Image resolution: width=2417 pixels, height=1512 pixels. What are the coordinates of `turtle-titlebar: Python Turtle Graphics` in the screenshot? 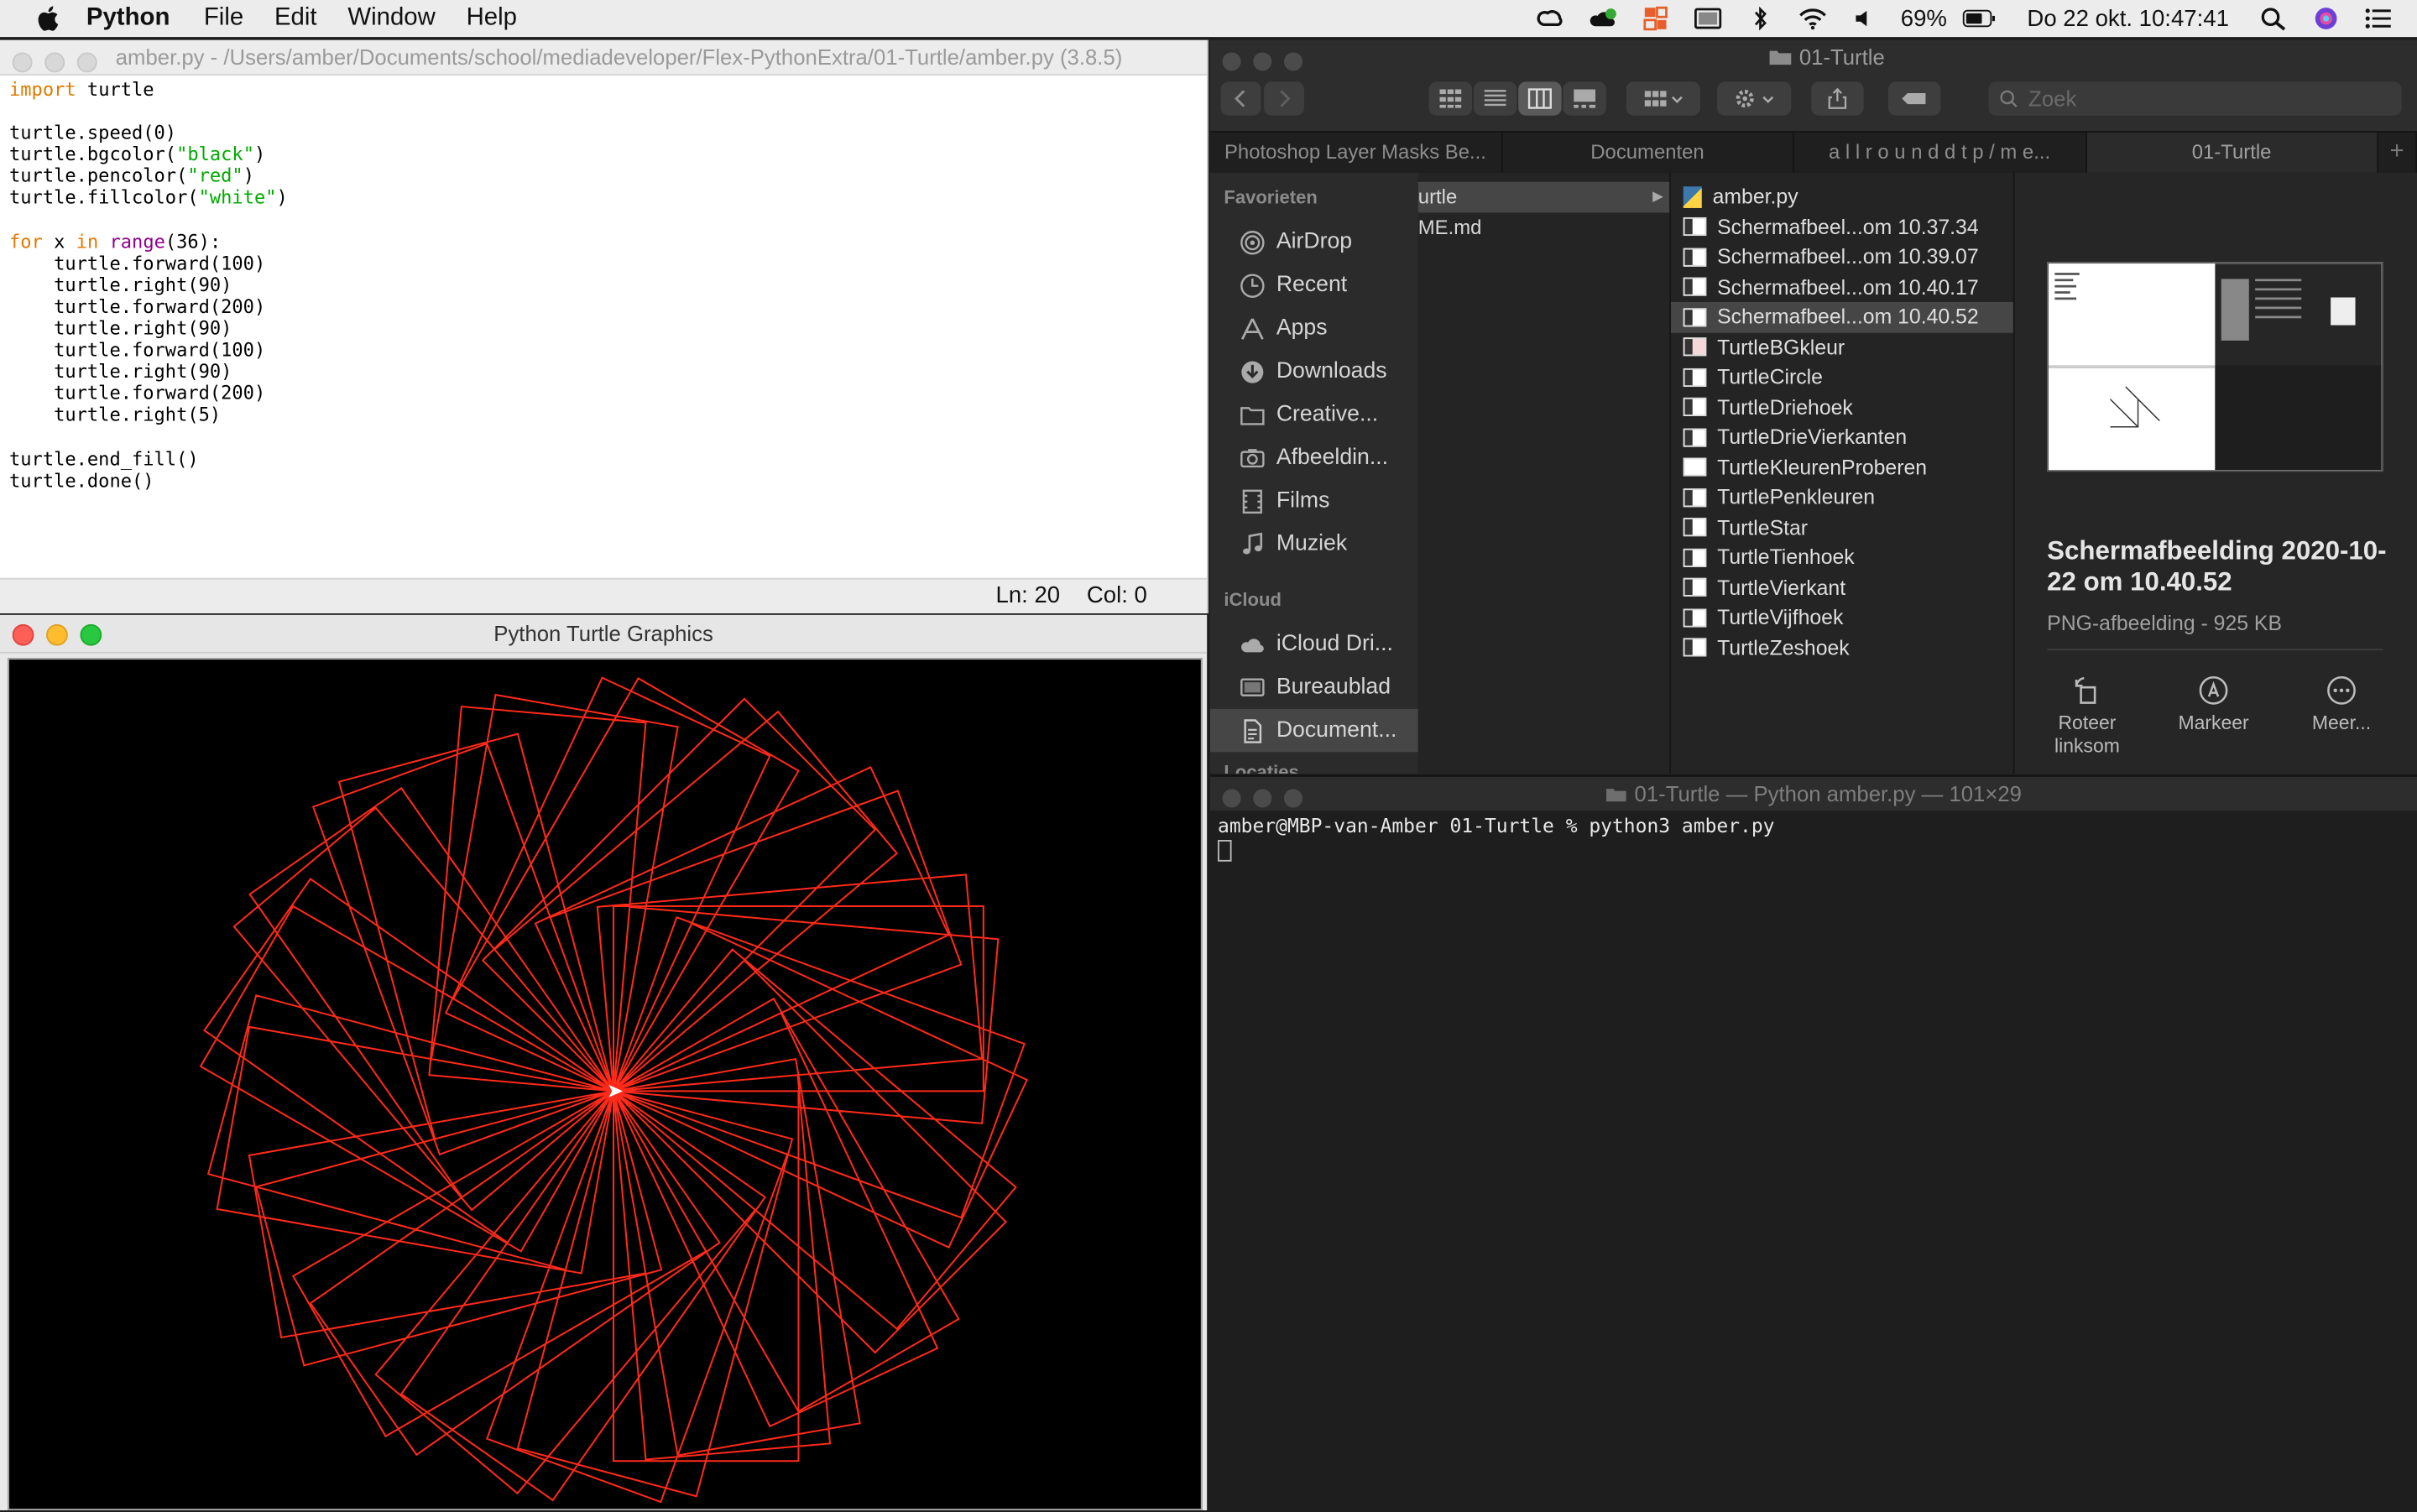 It's located at (604, 634).